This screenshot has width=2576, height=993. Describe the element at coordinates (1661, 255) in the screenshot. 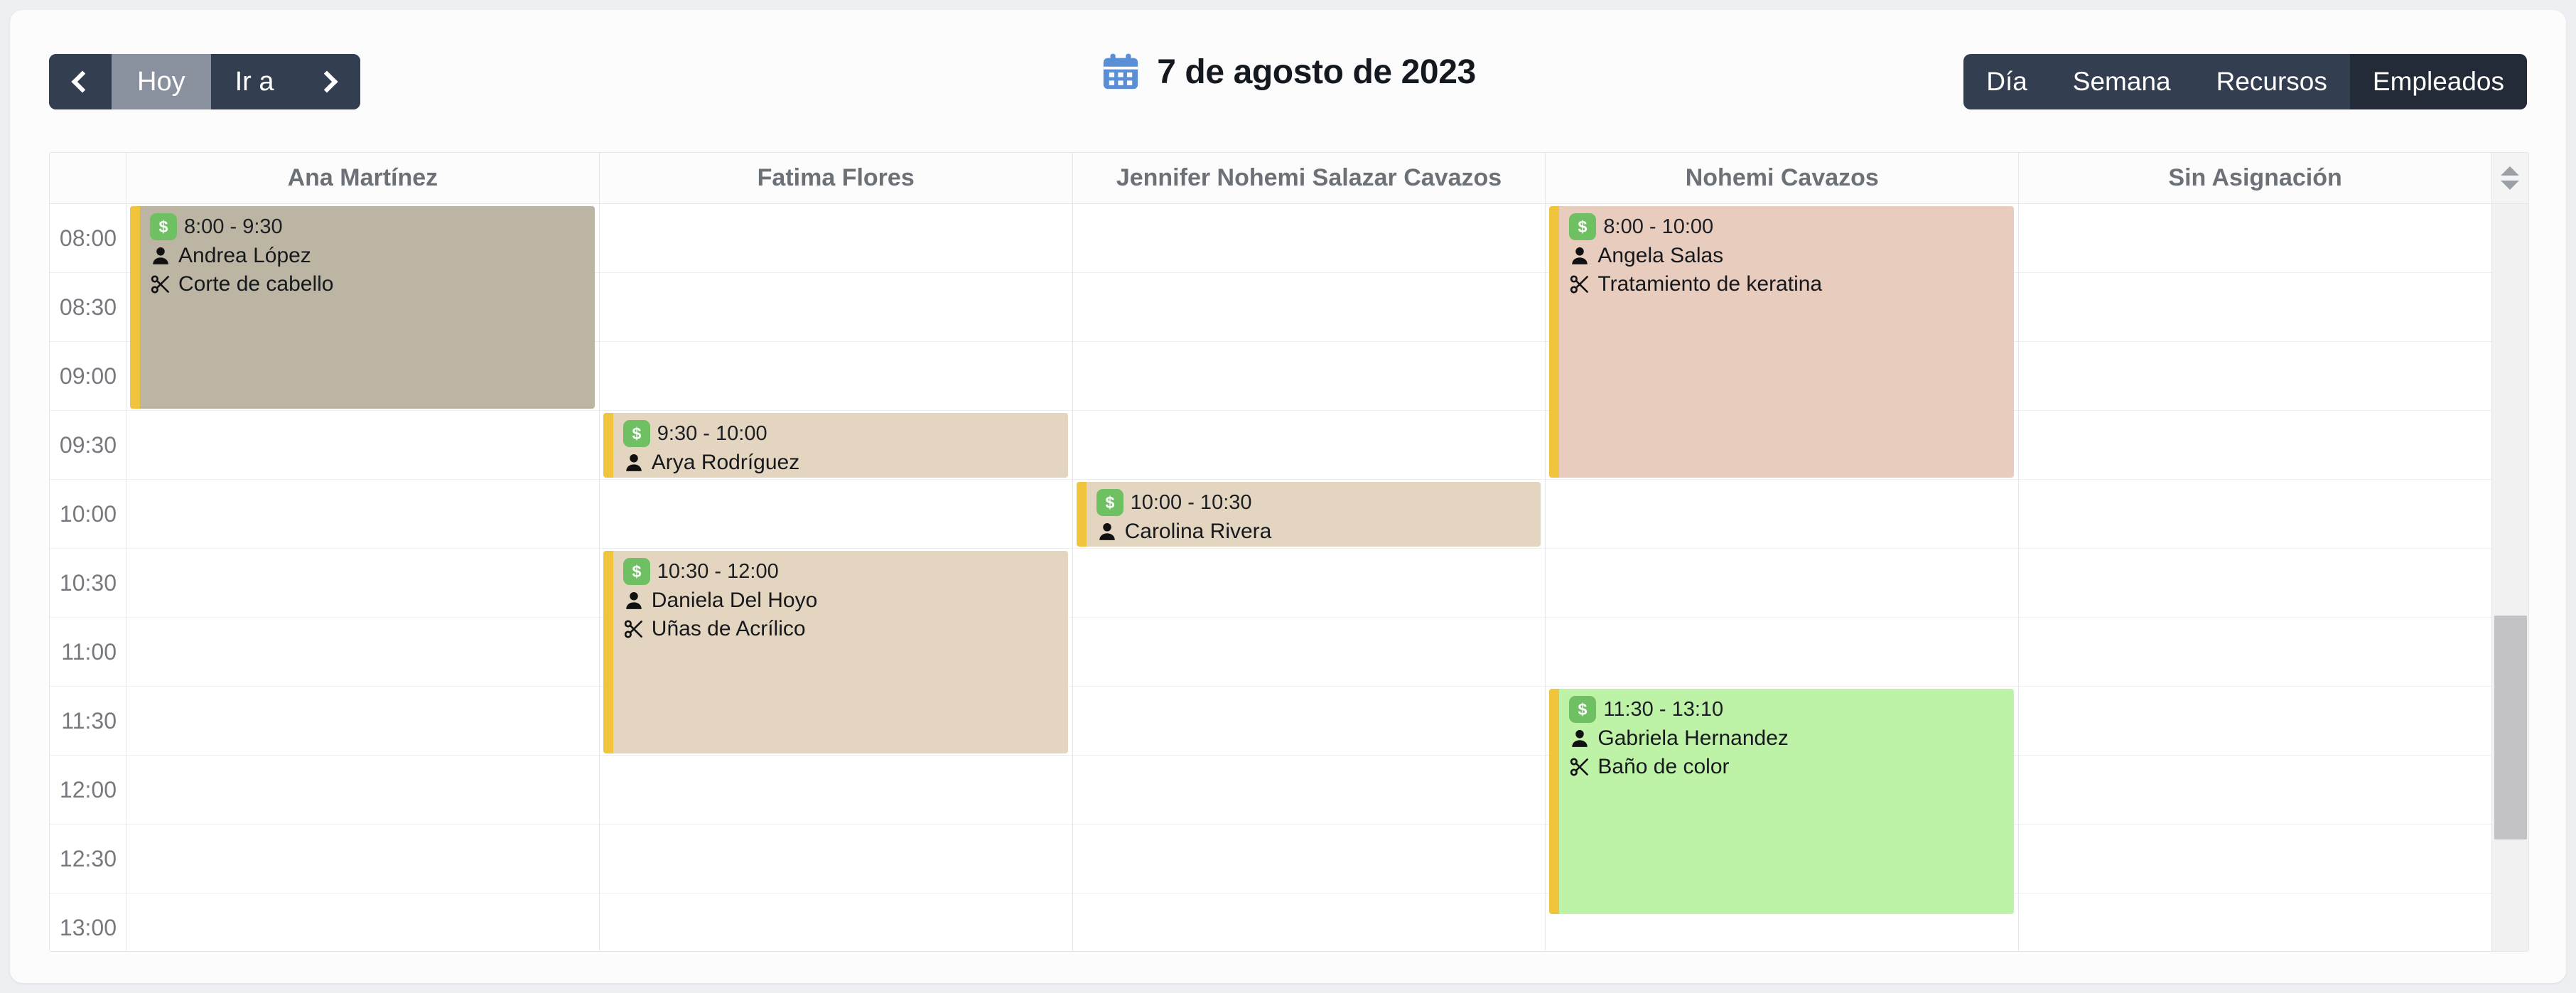

I see `appointment-client-name: Angela Salas` at that location.